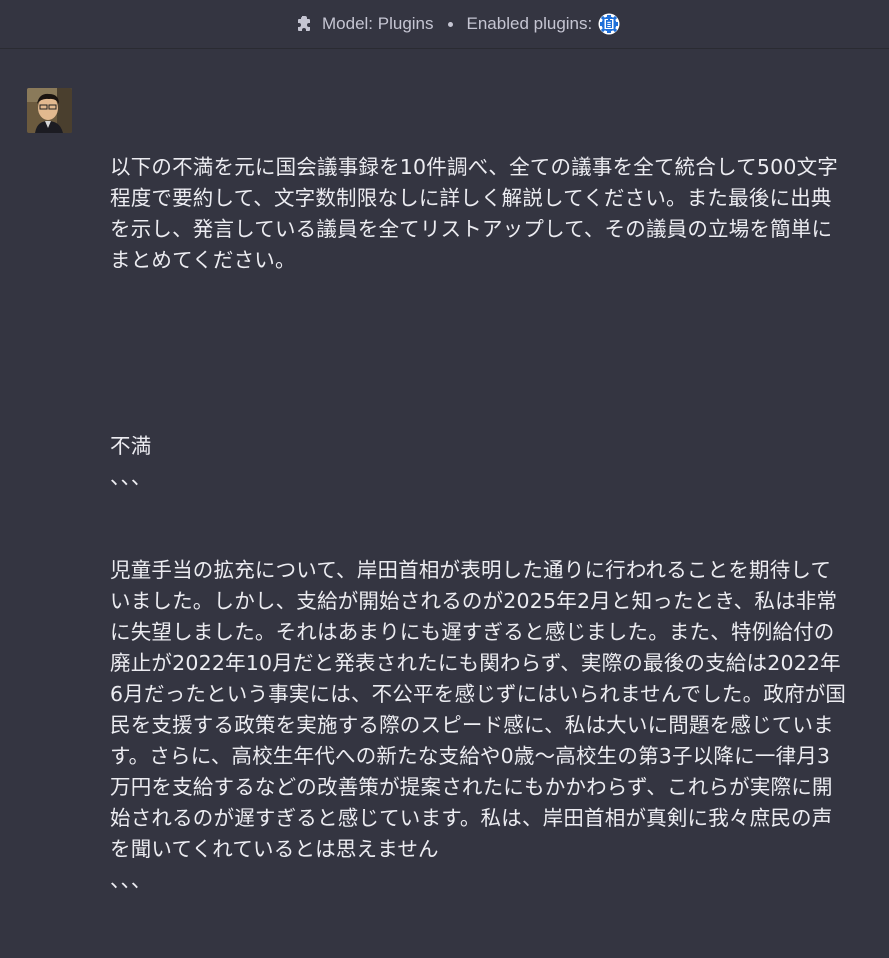 This screenshot has height=958, width=889. I want to click on message-paragraph, so click(480, 353).